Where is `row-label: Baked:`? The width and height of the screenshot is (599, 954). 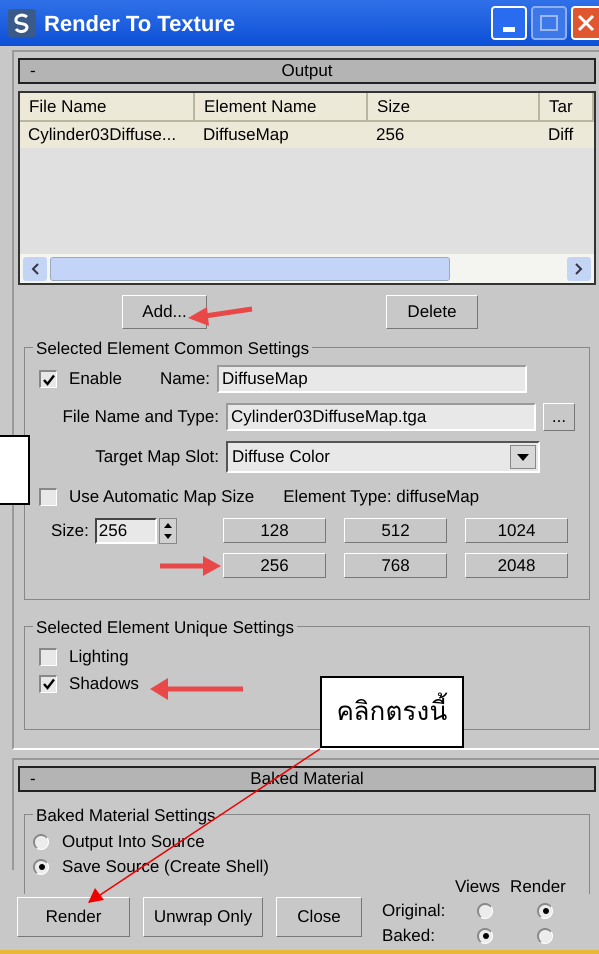 row-label: Baked: is located at coordinates (409, 935).